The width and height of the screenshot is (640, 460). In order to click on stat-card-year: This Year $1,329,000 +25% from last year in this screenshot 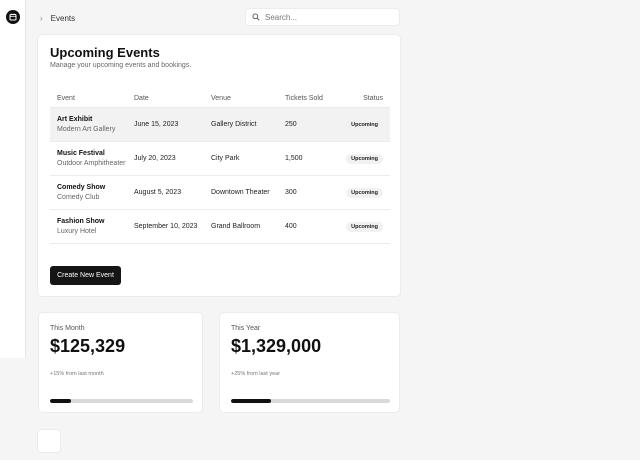, I will do `click(309, 362)`.